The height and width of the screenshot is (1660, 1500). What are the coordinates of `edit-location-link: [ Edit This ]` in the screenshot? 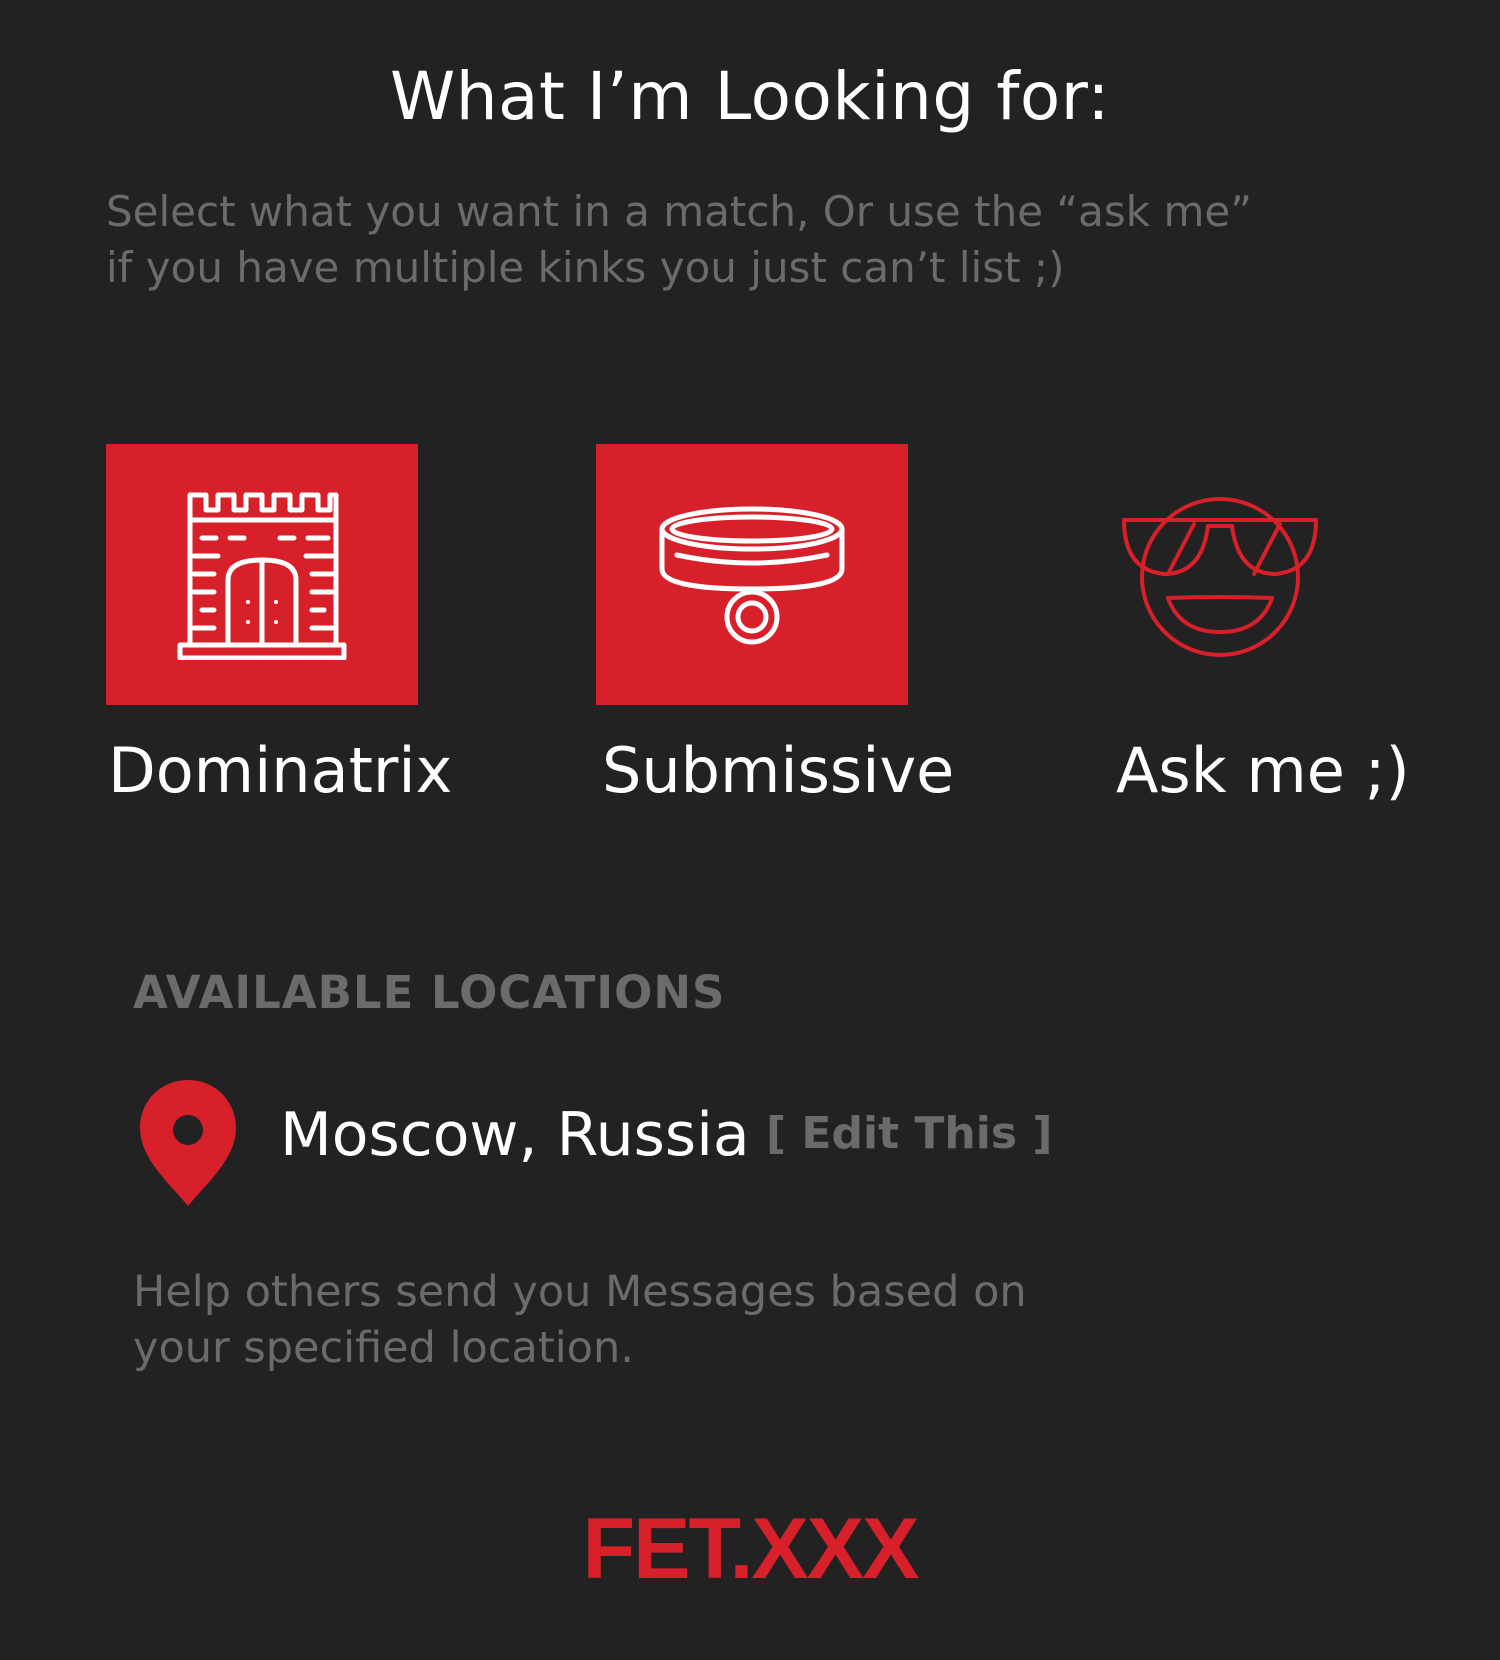 It's located at (909, 1133).